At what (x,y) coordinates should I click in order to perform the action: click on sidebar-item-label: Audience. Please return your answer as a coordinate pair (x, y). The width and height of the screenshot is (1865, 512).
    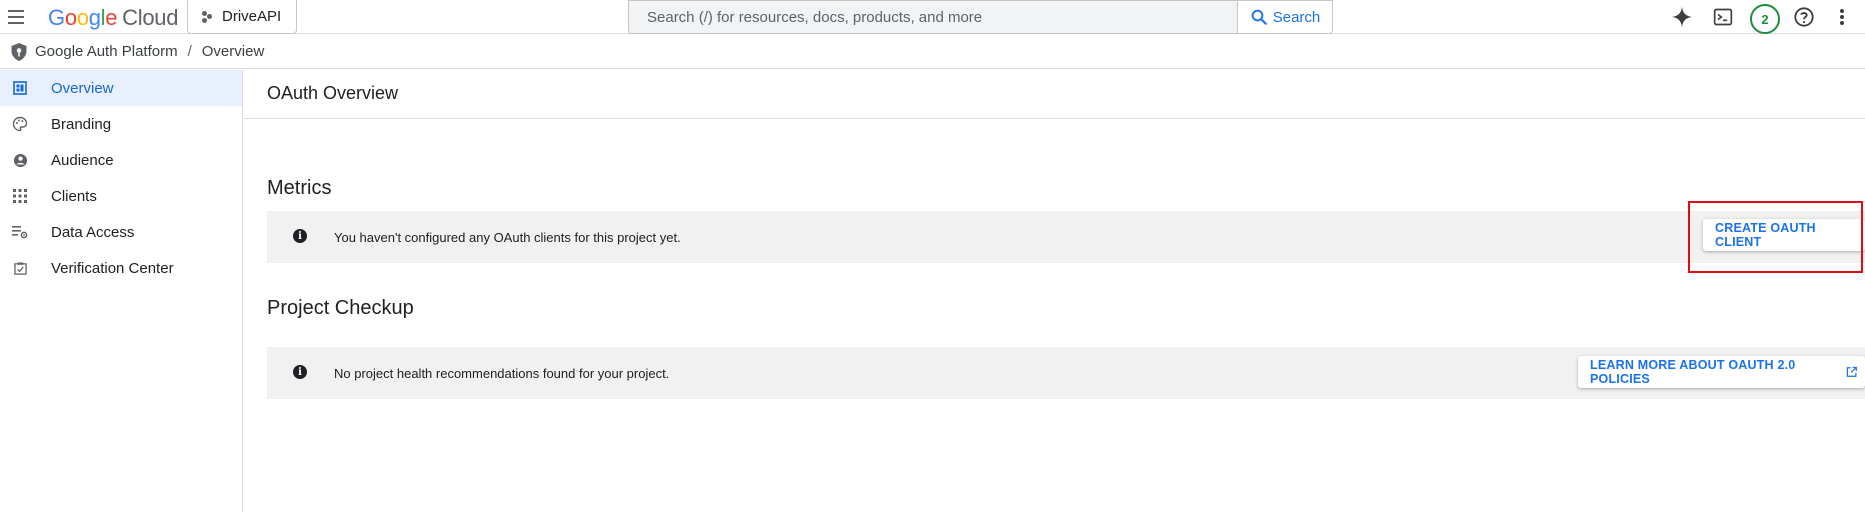
    Looking at the image, I should click on (82, 160).